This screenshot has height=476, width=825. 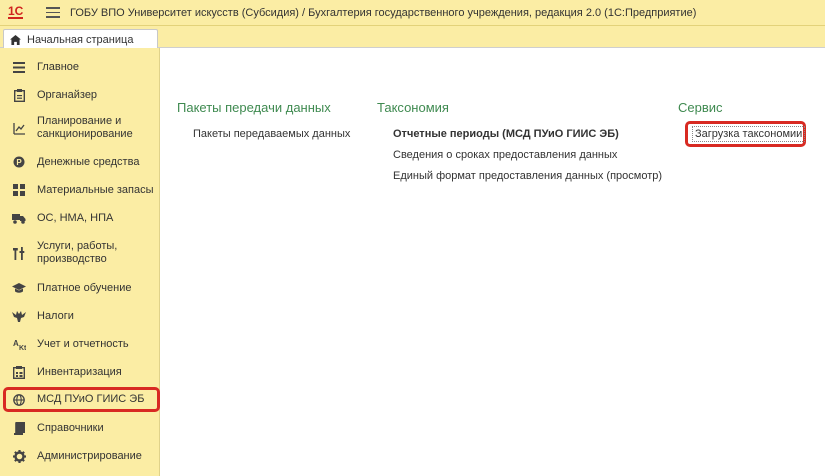 I want to click on sidebar-item-fixed-assets: ОС, НМА, НПА, so click(x=80, y=218).